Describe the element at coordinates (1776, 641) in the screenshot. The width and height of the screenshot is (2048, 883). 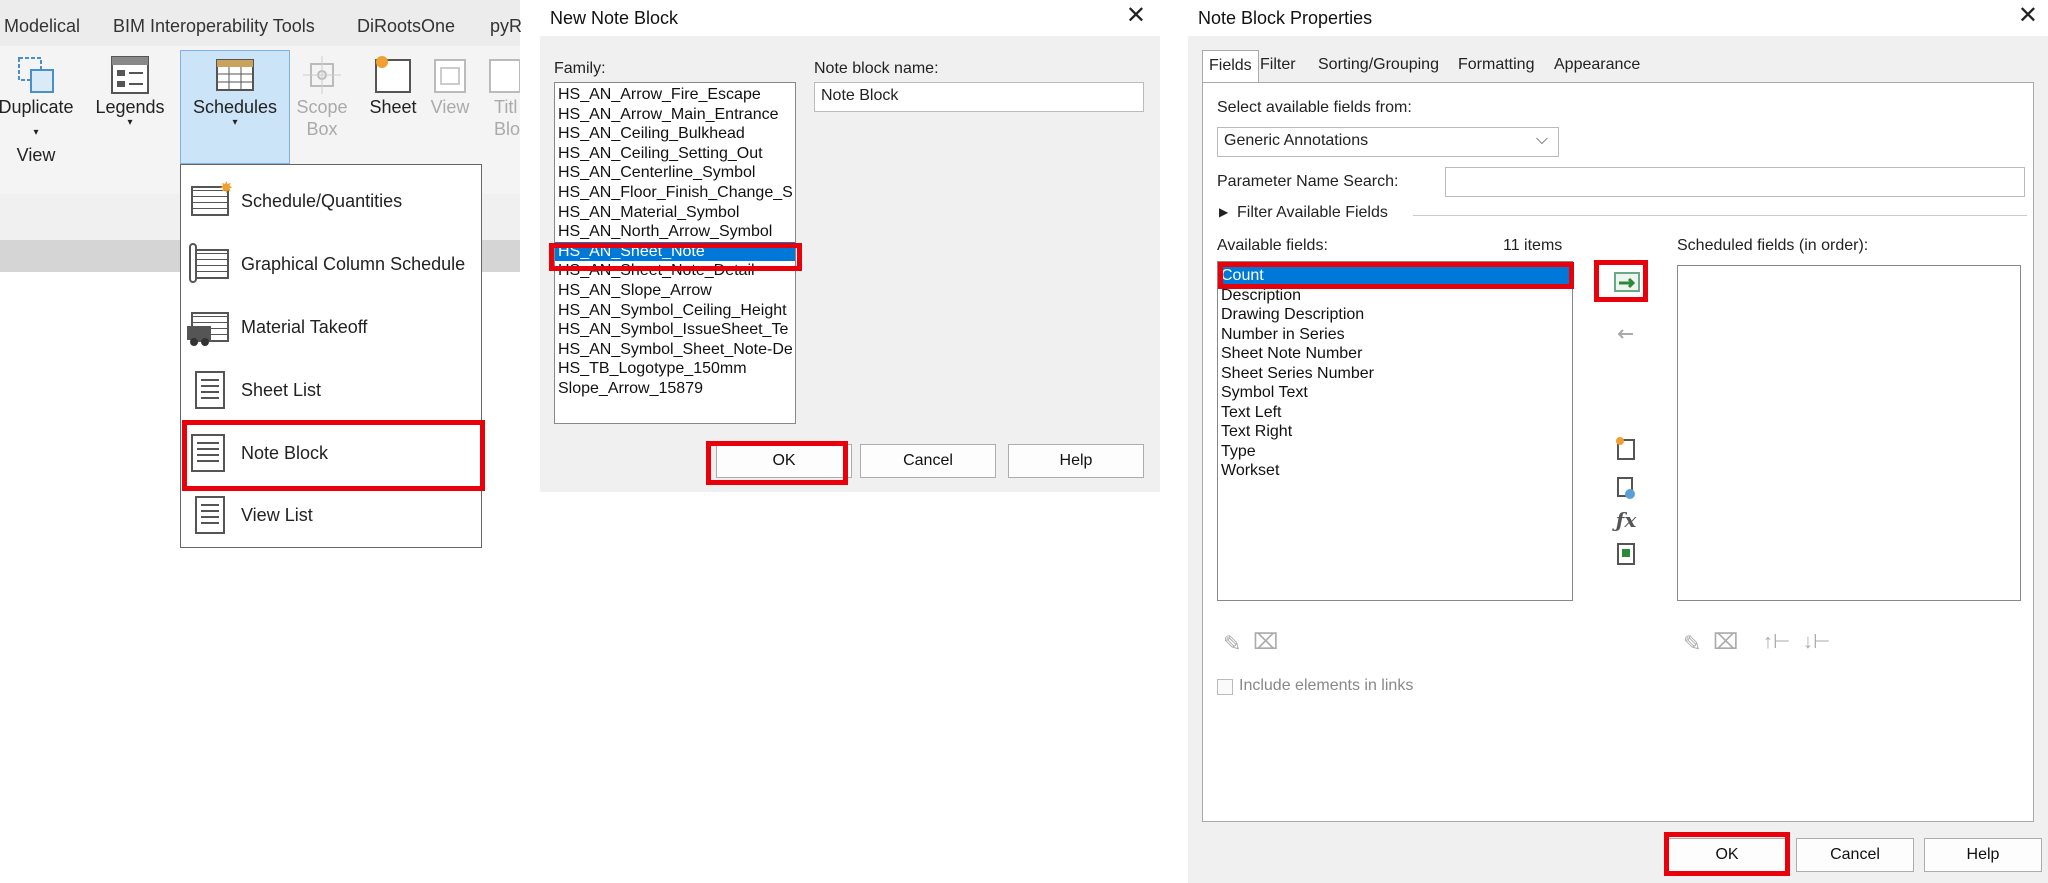
I see `move-up-icon: ↑⊢` at that location.